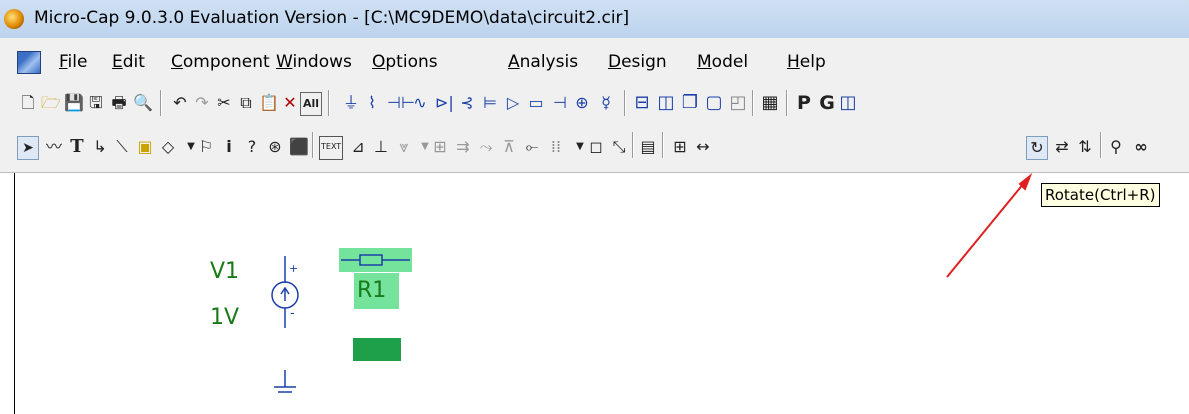 This screenshot has width=1189, height=414. What do you see at coordinates (375, 260) in the screenshot?
I see `resistor-r1` at bounding box center [375, 260].